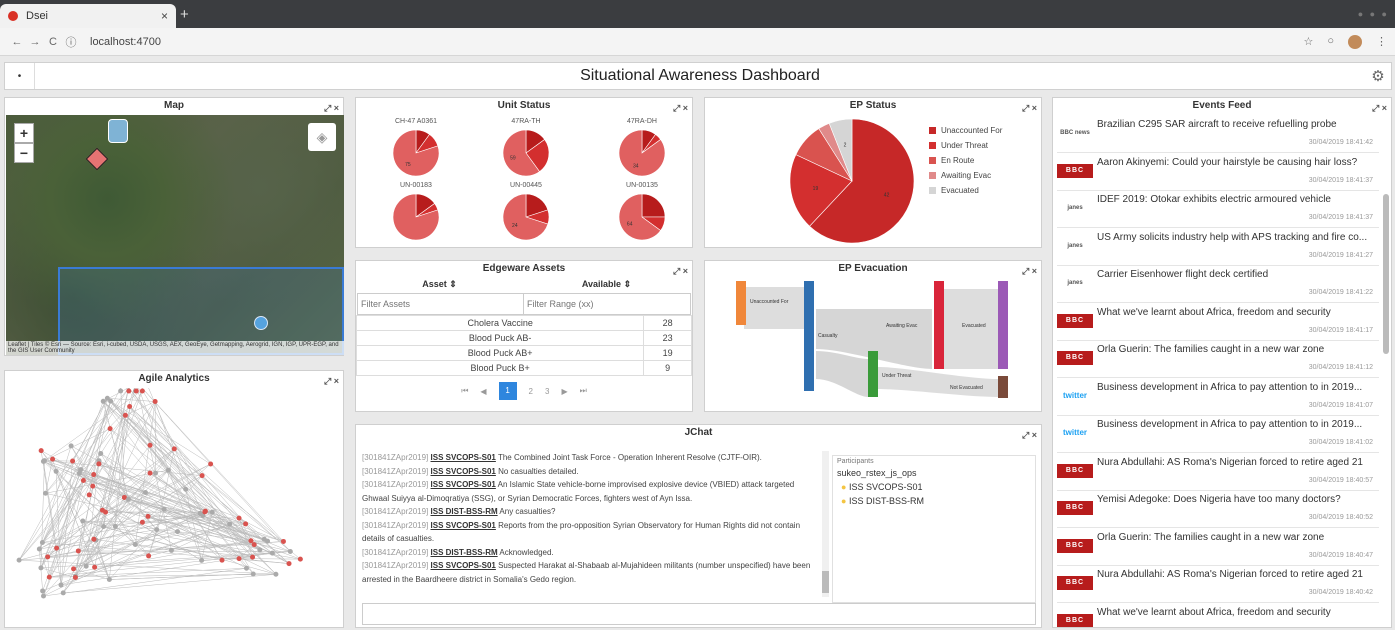 The image size is (1395, 630). Describe the element at coordinates (71, 42) in the screenshot. I see `site-info-icon: ⓘ` at that location.